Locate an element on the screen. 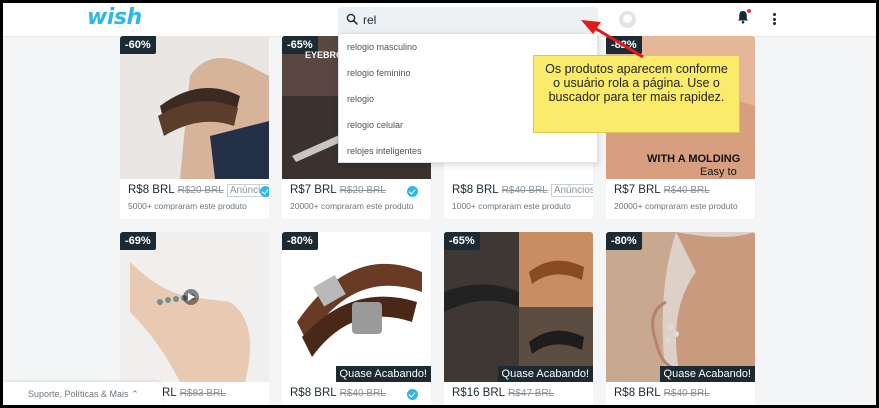  chevron-up-icon: ⌃ is located at coordinates (135, 394).